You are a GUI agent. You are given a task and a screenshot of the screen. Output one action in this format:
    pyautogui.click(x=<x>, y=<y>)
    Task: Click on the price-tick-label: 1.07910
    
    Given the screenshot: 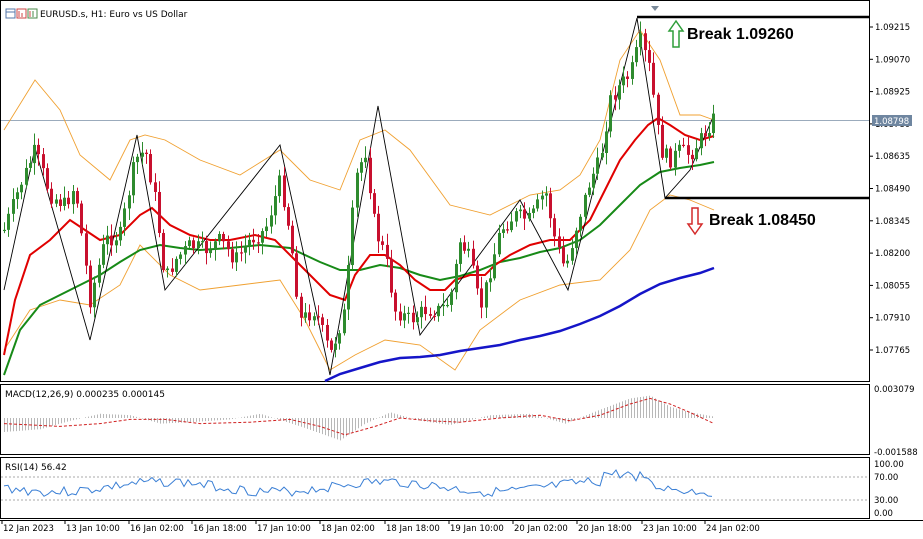 What is the action you would take?
    pyautogui.click(x=892, y=319)
    